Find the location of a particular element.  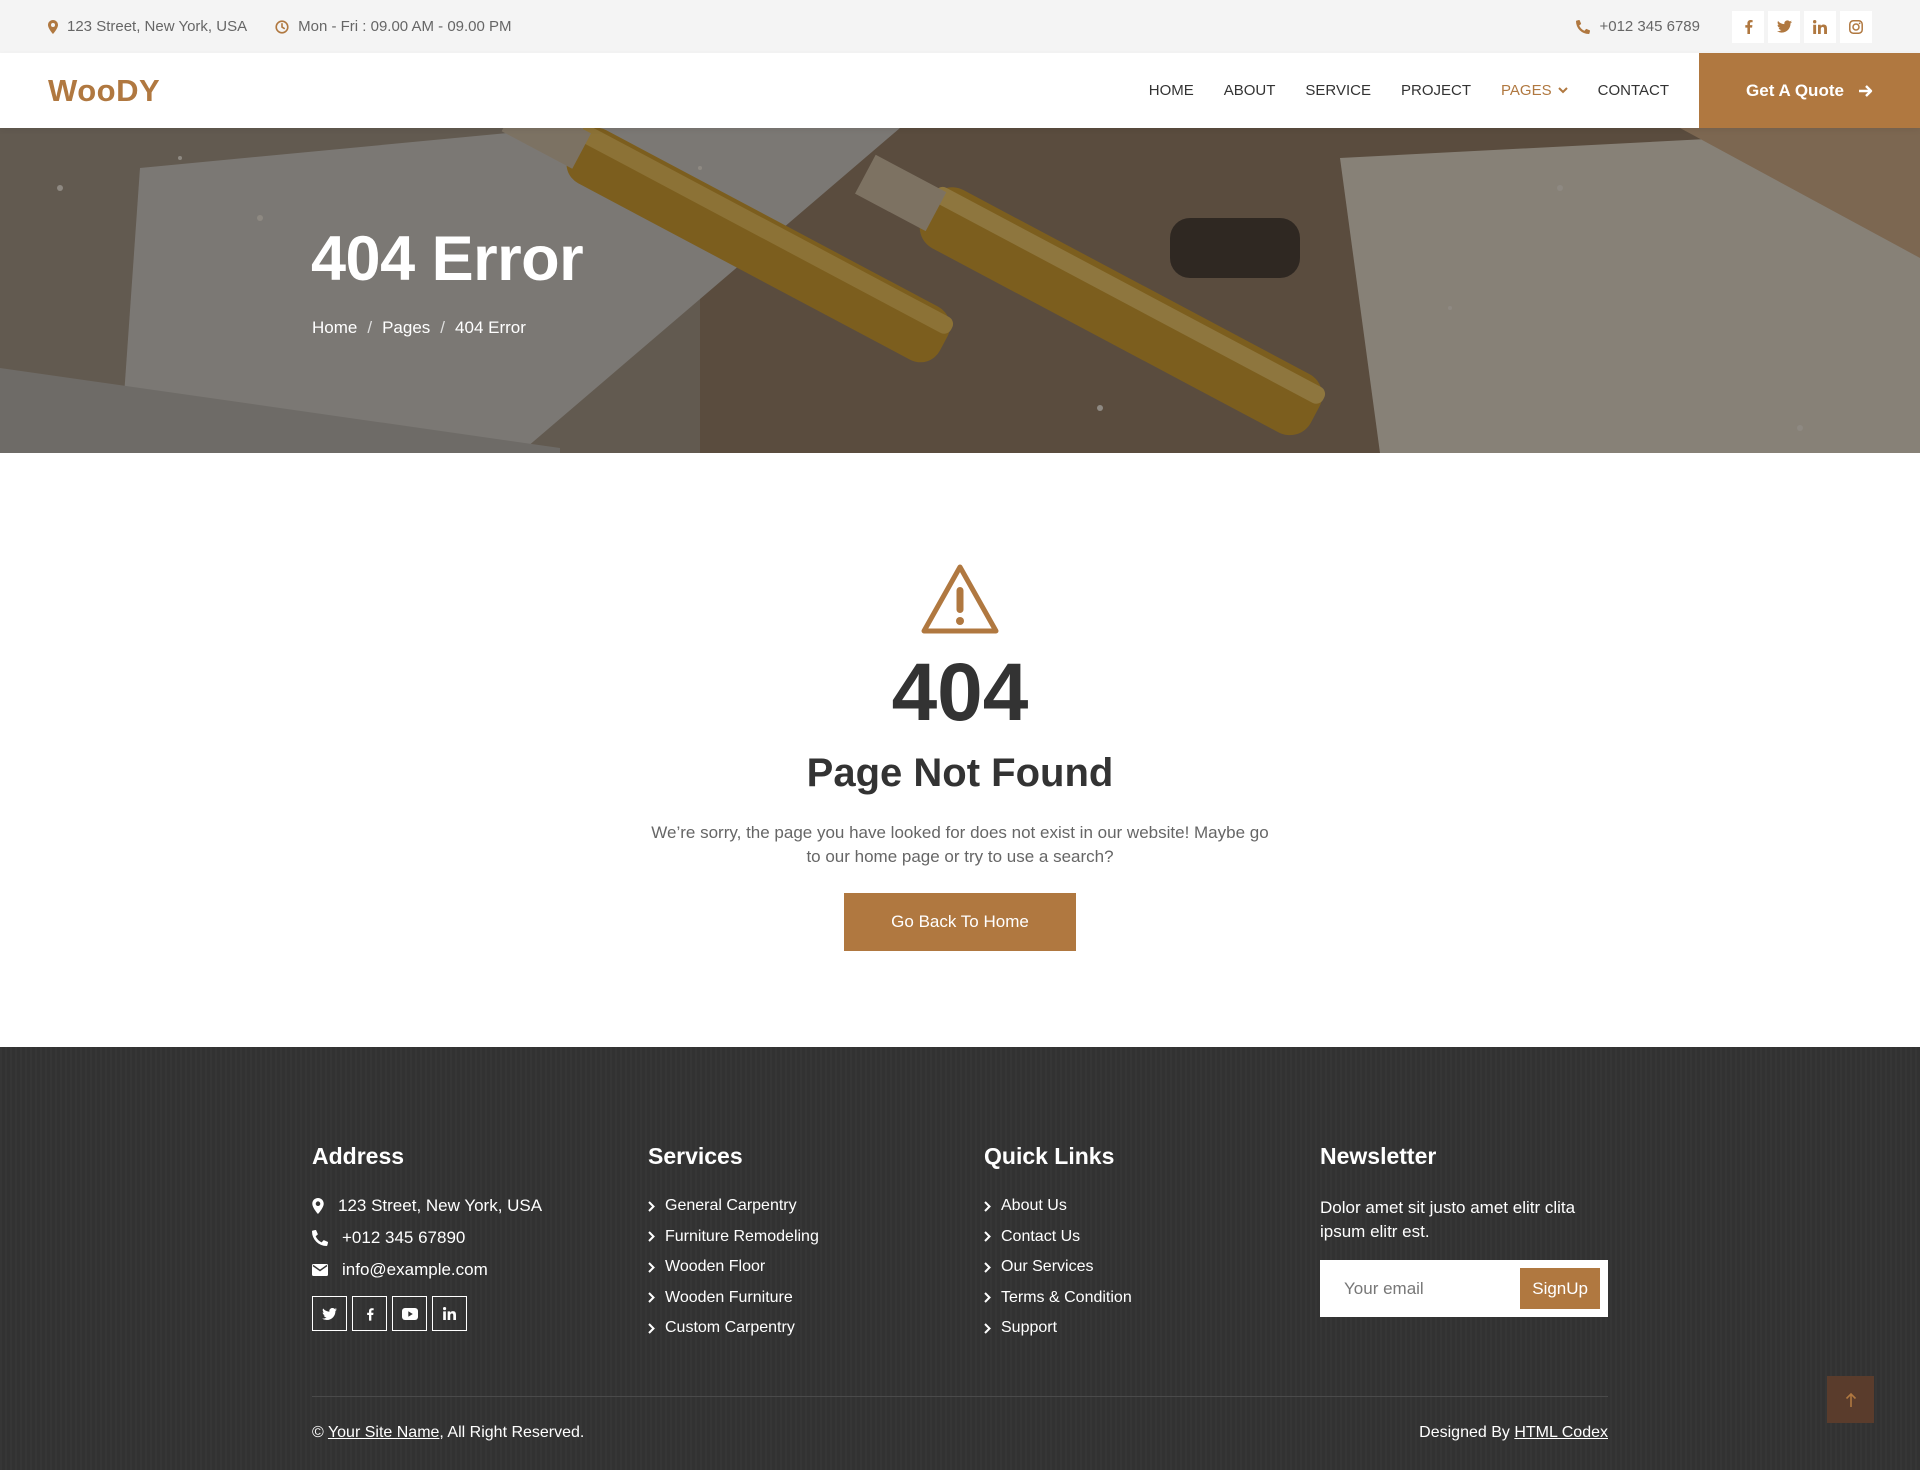

footer-quick-link: About Us is located at coordinates (1058, 1206).